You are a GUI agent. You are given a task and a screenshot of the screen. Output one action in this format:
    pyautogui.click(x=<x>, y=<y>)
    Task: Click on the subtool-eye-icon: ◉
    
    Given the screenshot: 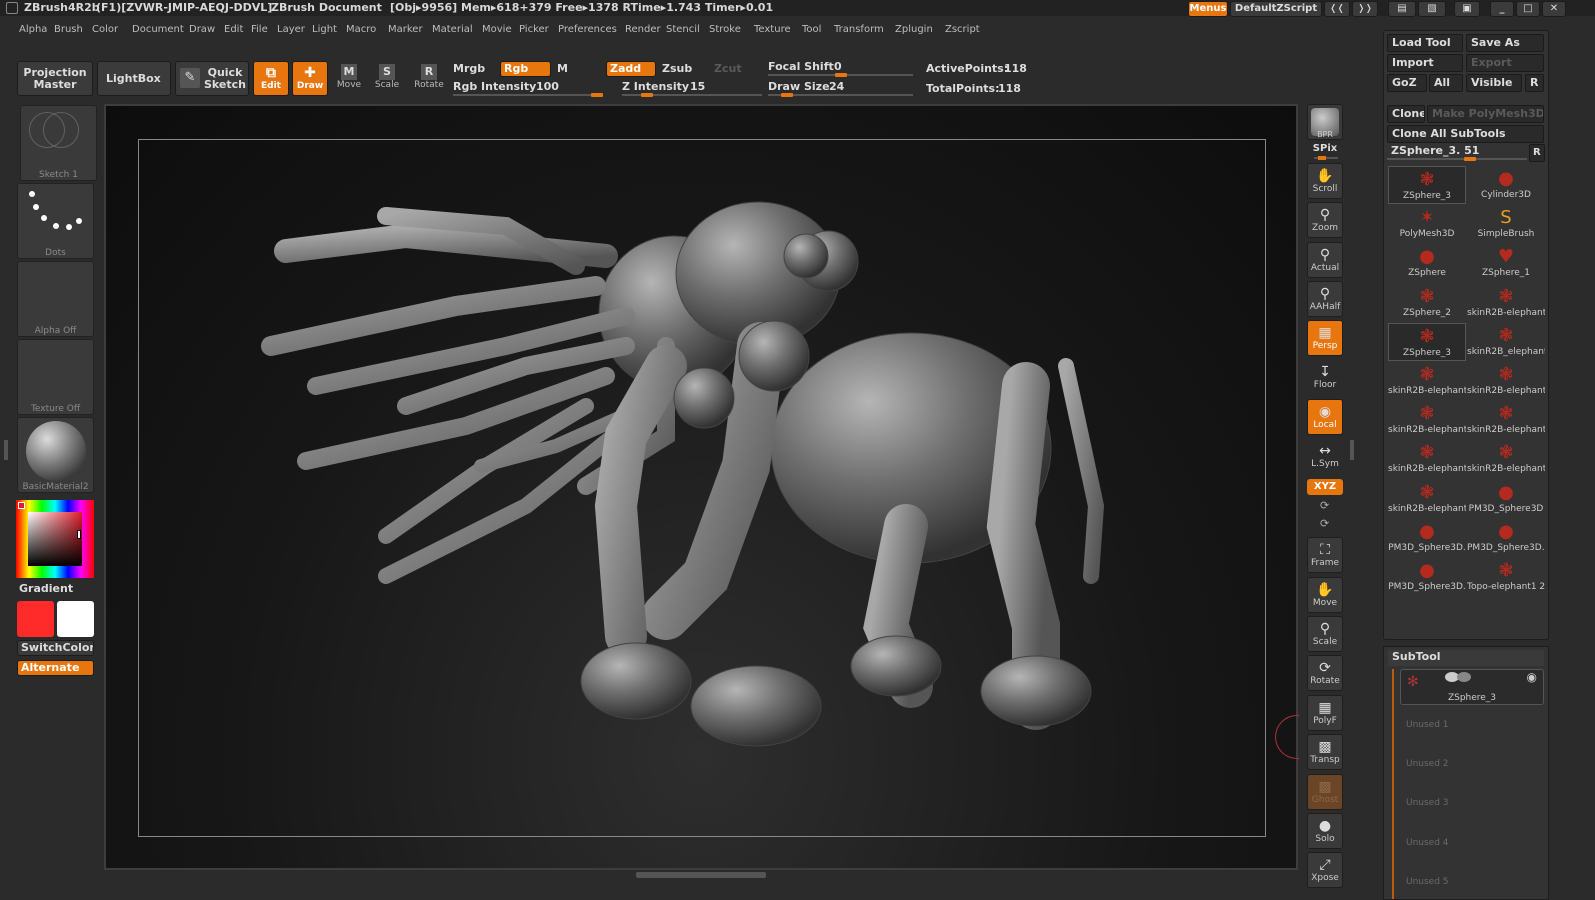 What is the action you would take?
    pyautogui.click(x=1532, y=677)
    